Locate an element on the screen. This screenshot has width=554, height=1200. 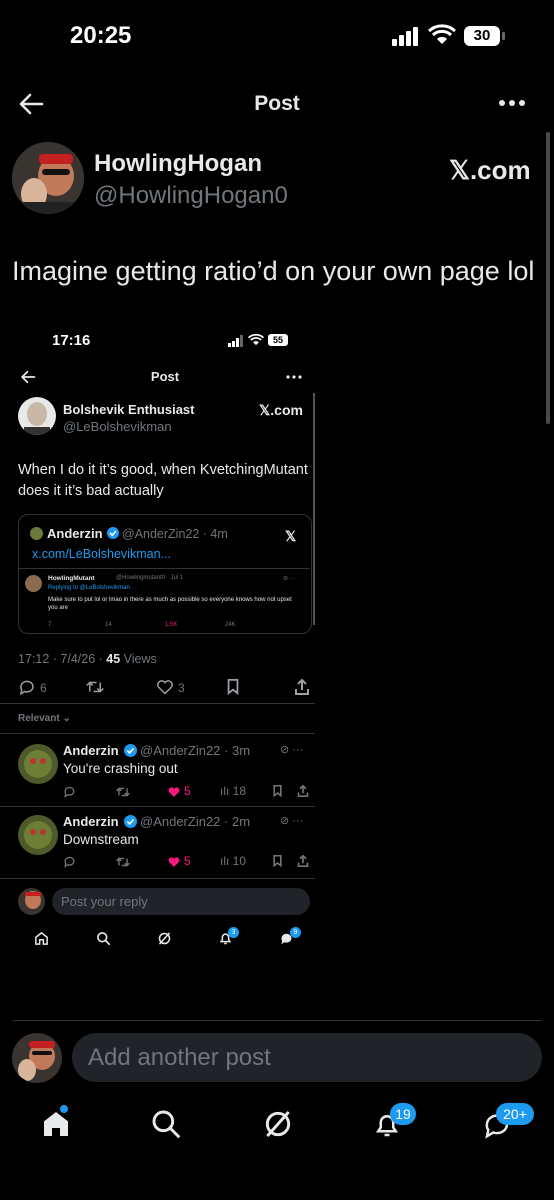
status-time: 20:25 is located at coordinates (101, 35).